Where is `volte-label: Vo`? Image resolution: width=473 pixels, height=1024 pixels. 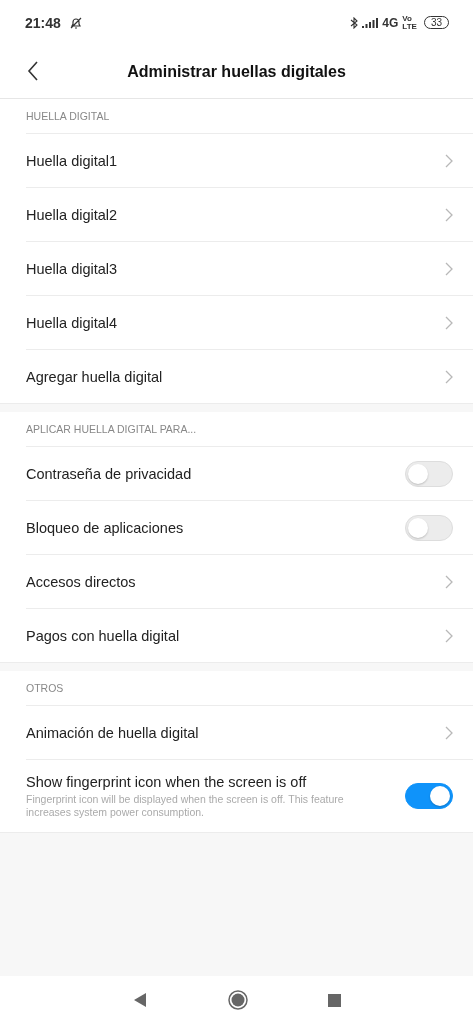
volte-label: Vo is located at coordinates (407, 18).